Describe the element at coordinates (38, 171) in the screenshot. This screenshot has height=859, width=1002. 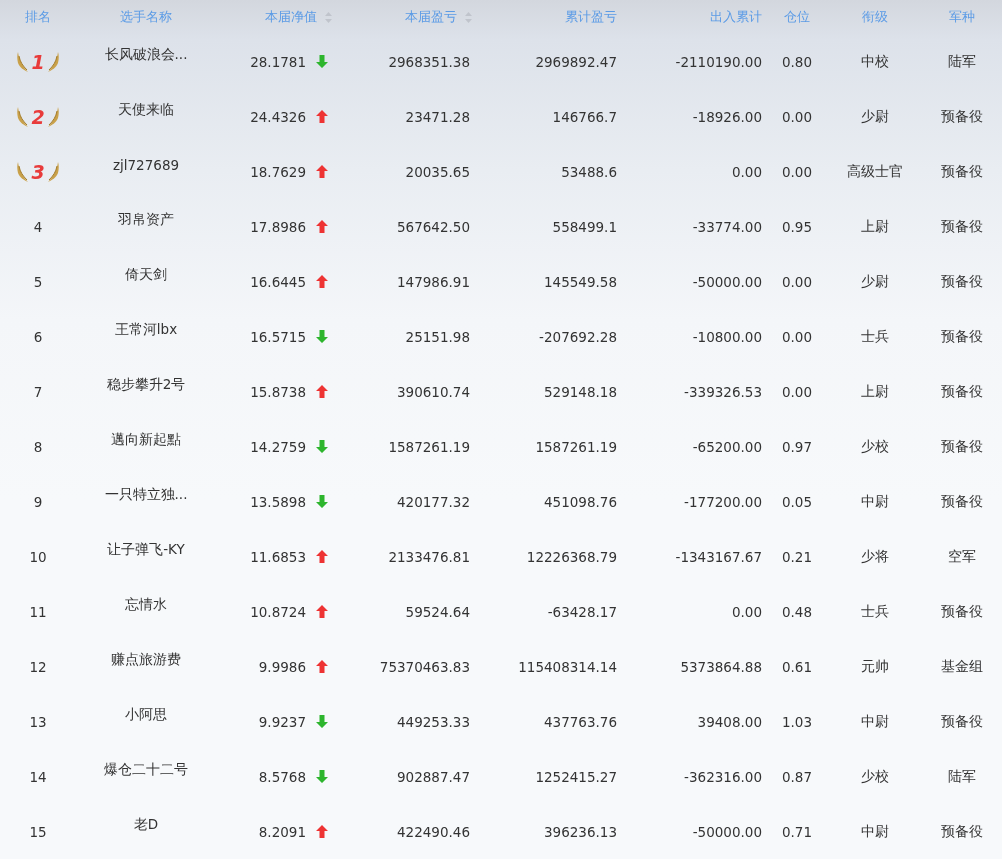
I see `rank-number: 3` at that location.